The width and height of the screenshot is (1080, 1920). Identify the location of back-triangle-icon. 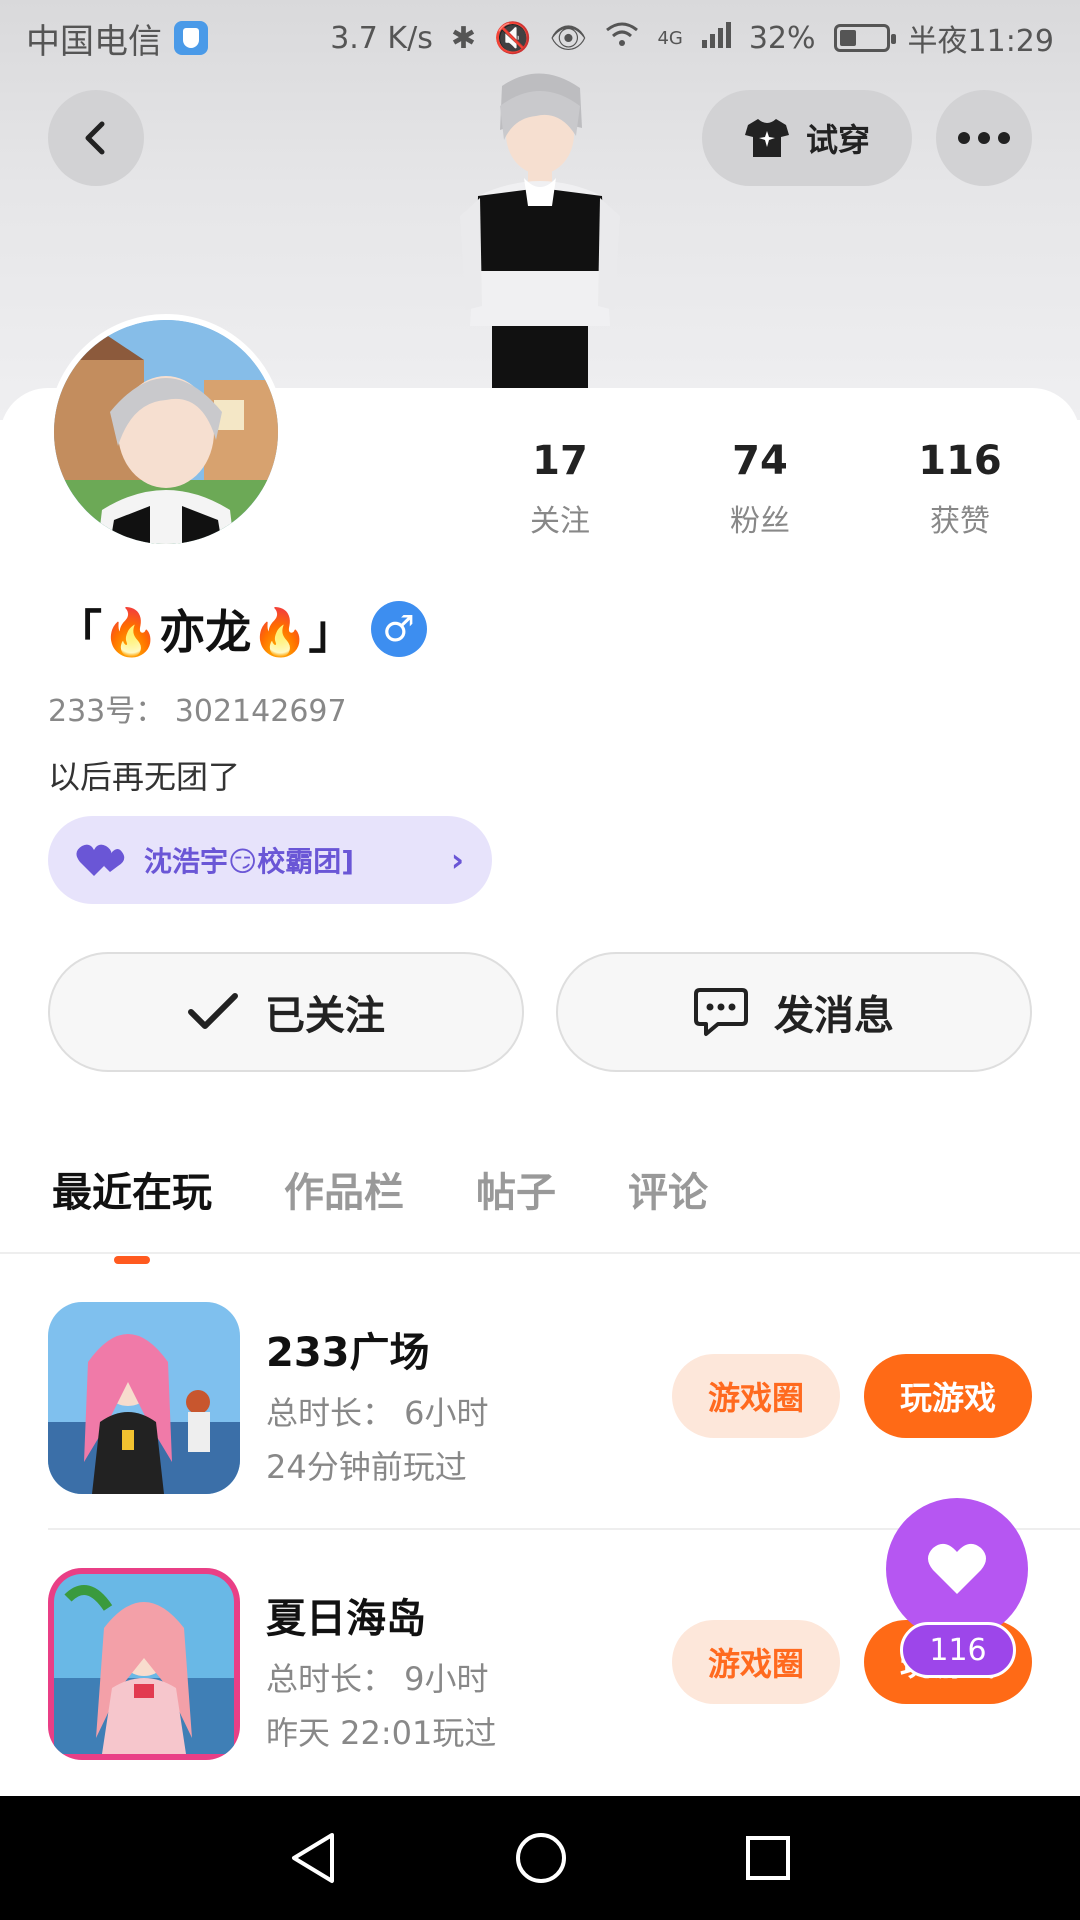
(313, 1858).